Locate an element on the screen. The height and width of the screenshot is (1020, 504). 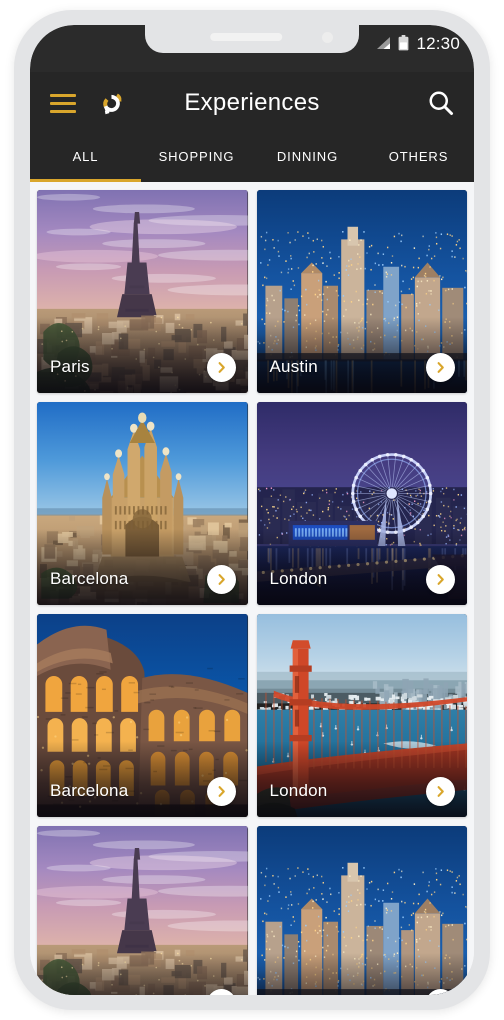
tab-label: ALL is located at coordinates (85, 156).